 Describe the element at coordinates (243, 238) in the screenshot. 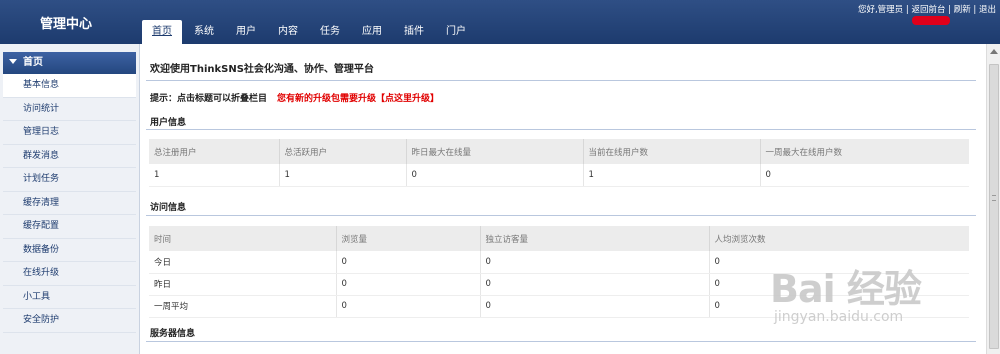

I see `column-header: 时间` at that location.